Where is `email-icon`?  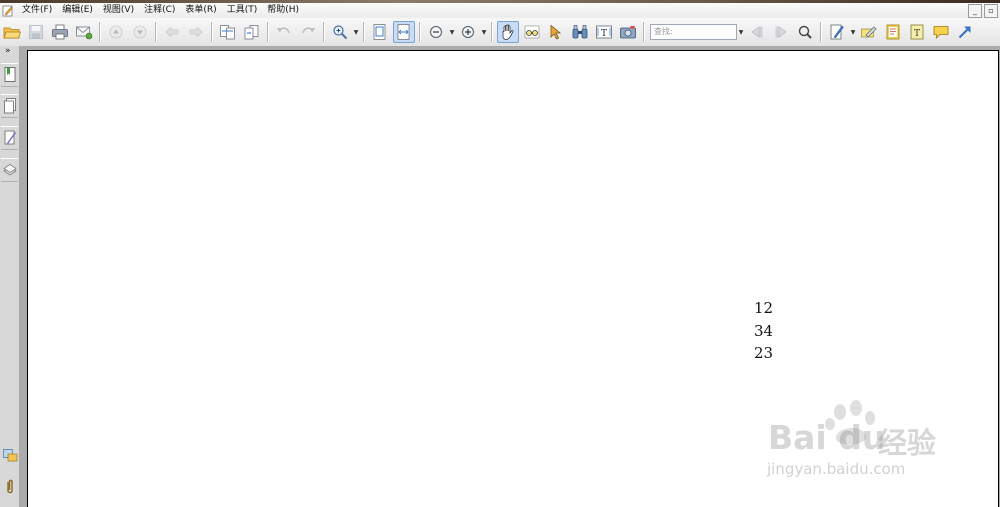
email-icon is located at coordinates (84, 32).